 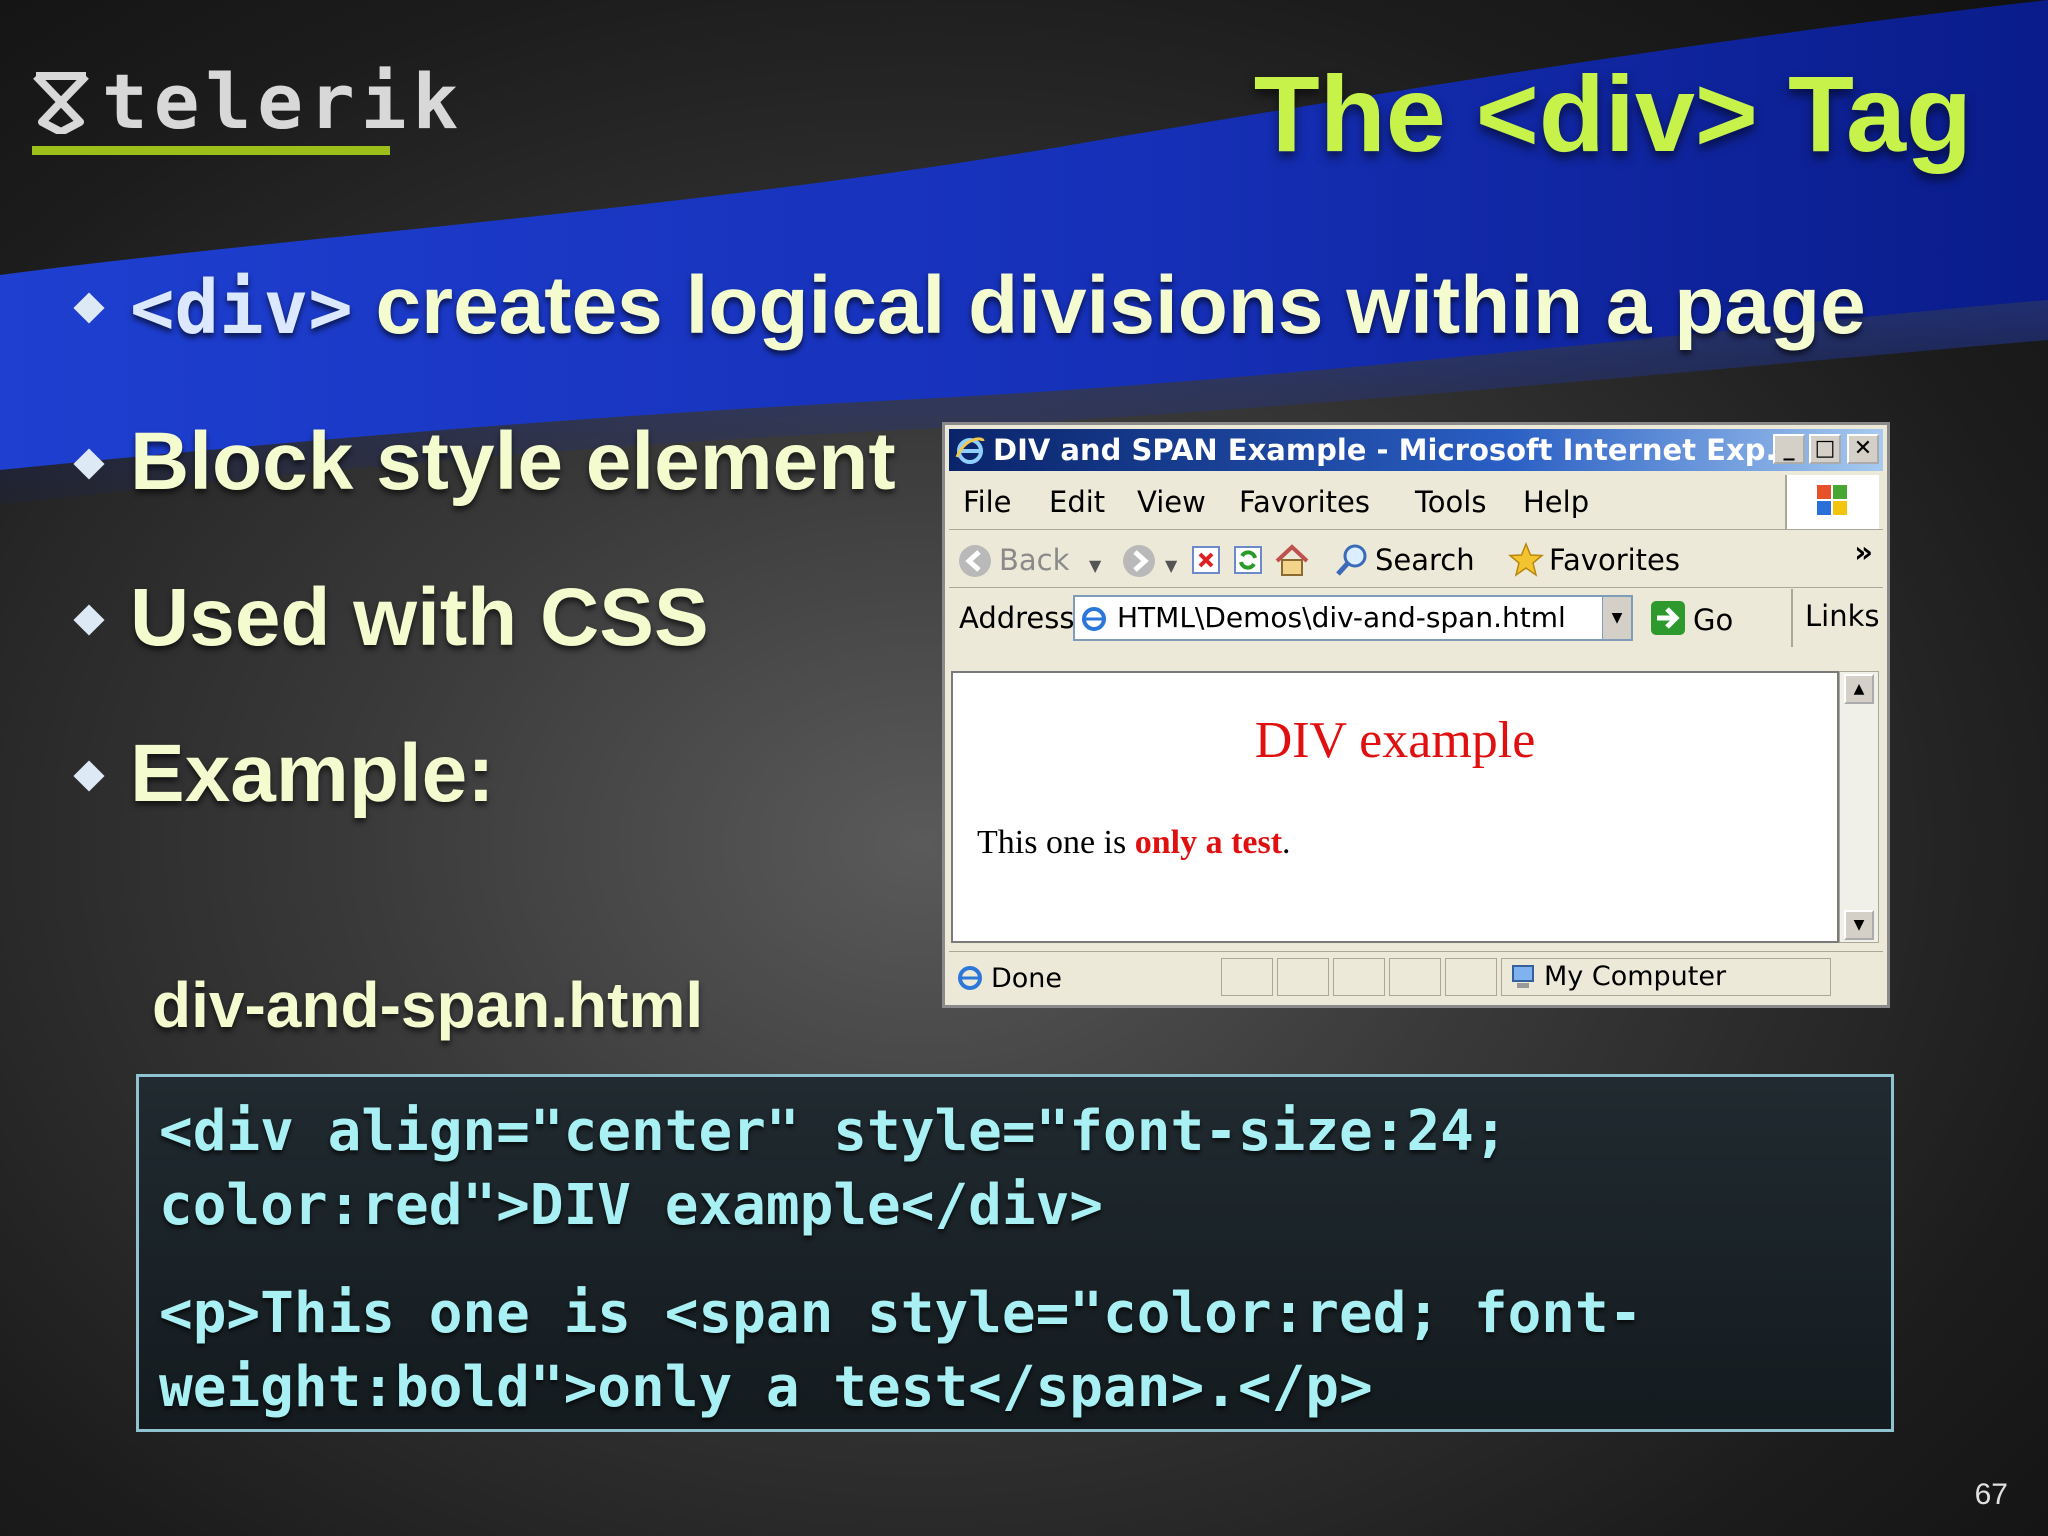 What do you see at coordinates (1556, 502) in the screenshot?
I see `menu-help: Help` at bounding box center [1556, 502].